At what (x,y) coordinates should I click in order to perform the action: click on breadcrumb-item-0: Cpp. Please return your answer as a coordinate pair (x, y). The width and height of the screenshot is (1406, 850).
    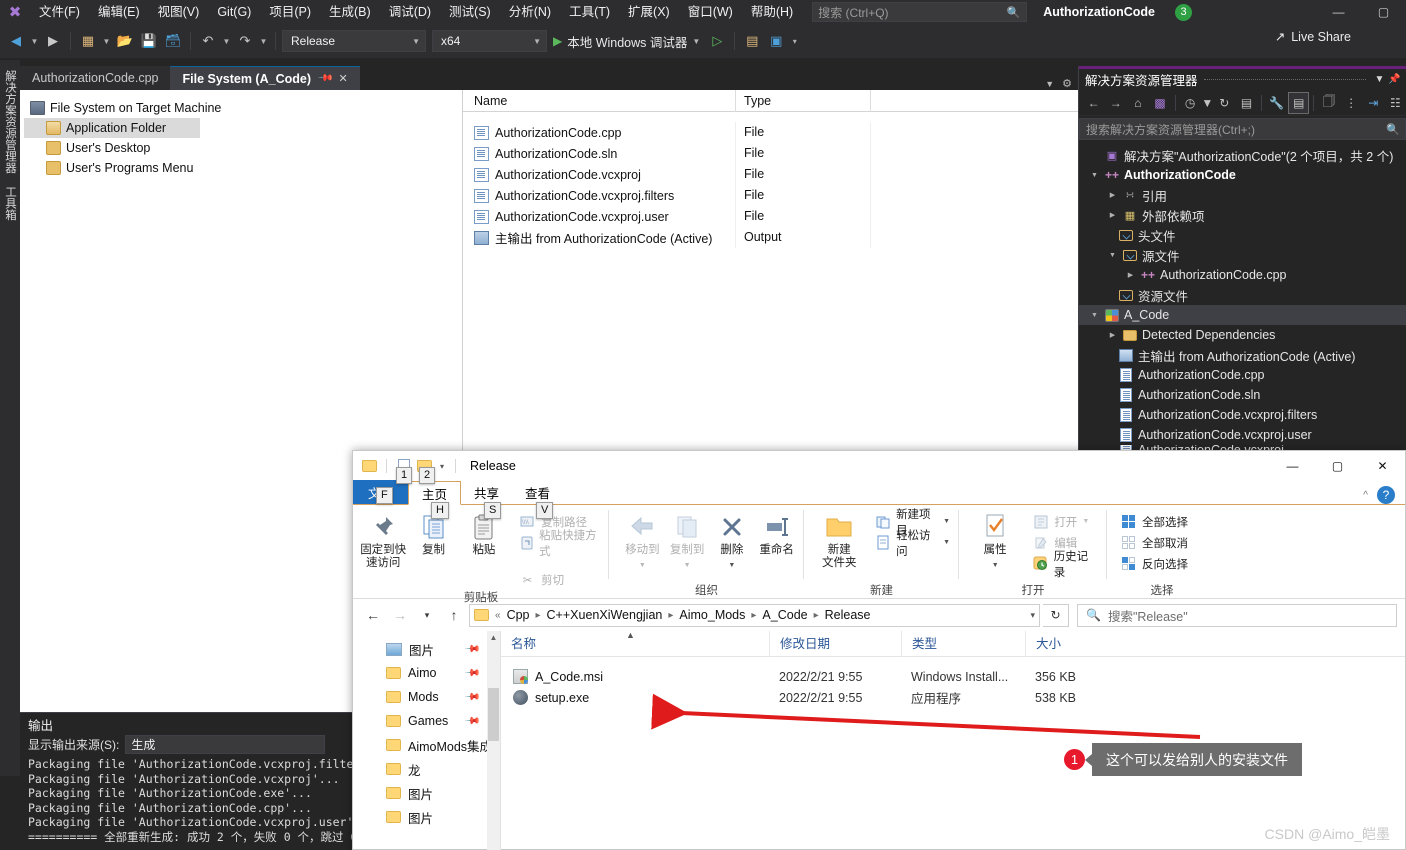
    Looking at the image, I should click on (518, 615).